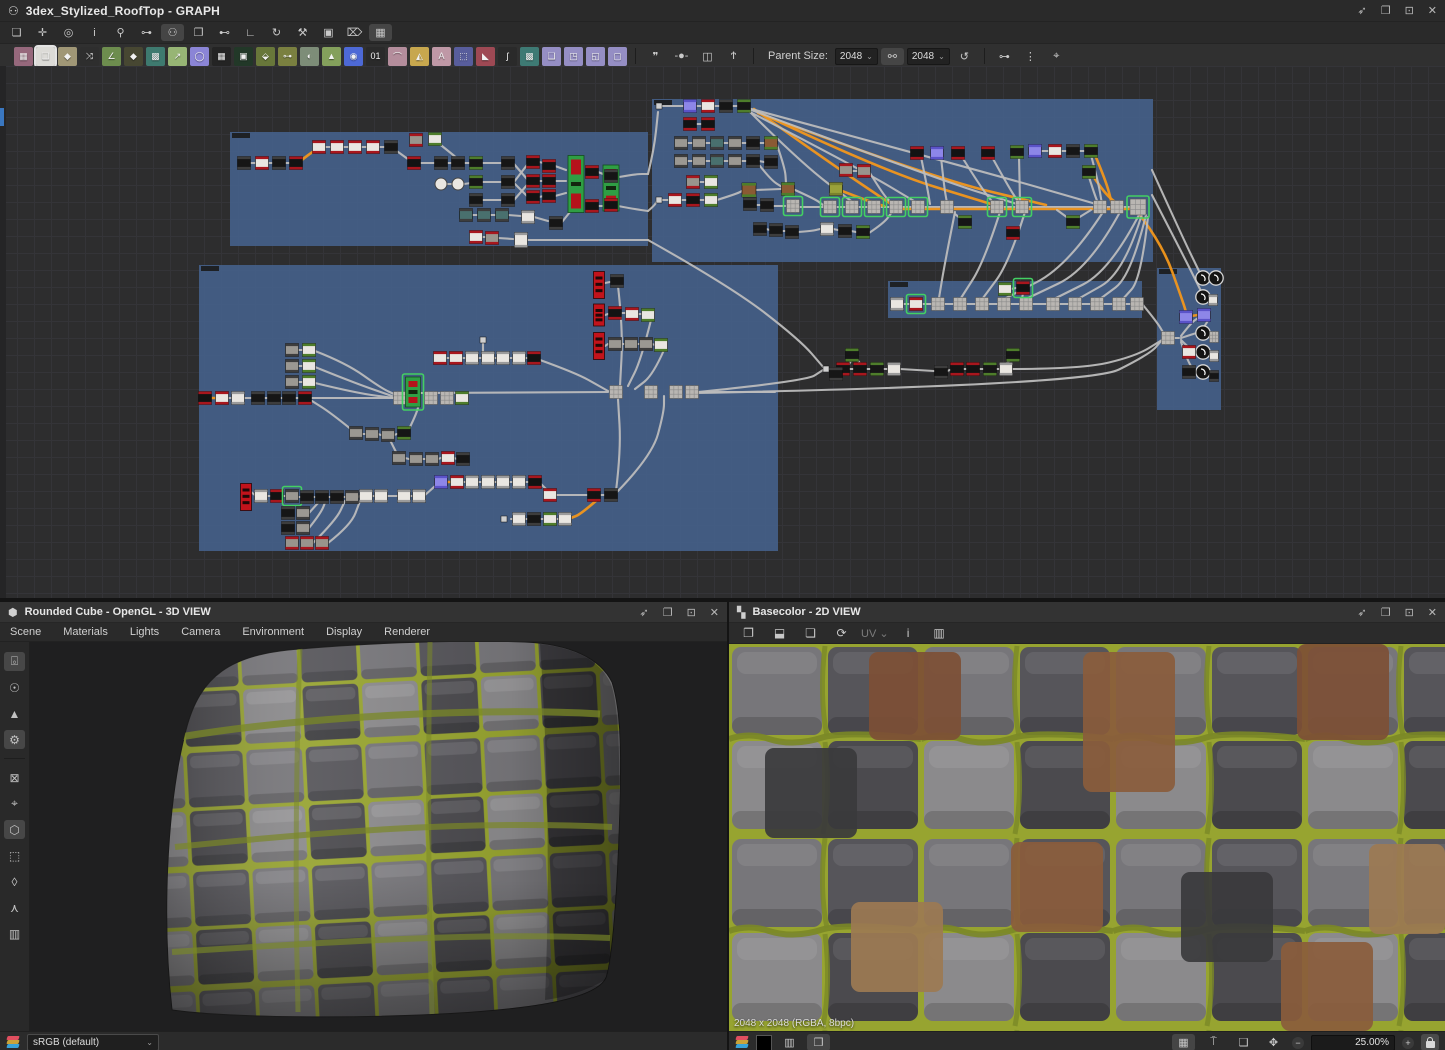 The width and height of the screenshot is (1445, 1050). I want to click on palette-chain-link-button: ⊶, so click(287, 56).